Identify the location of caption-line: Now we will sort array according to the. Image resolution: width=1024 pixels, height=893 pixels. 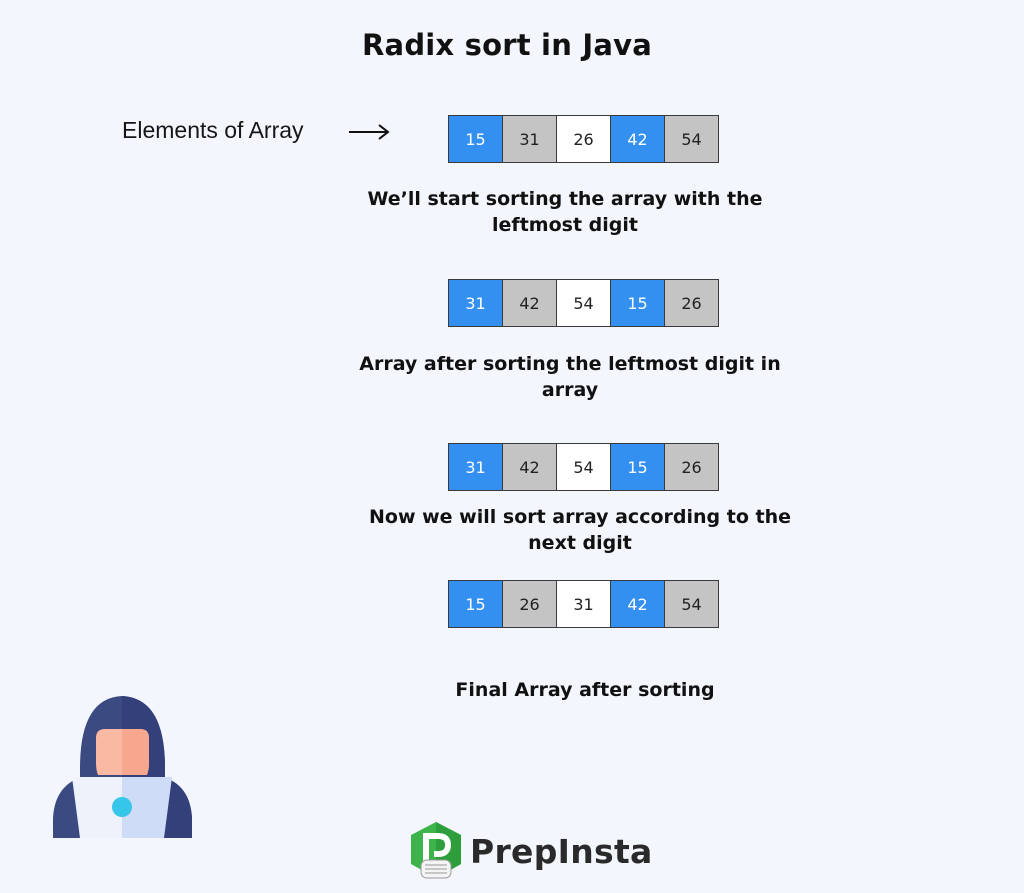
(580, 517).